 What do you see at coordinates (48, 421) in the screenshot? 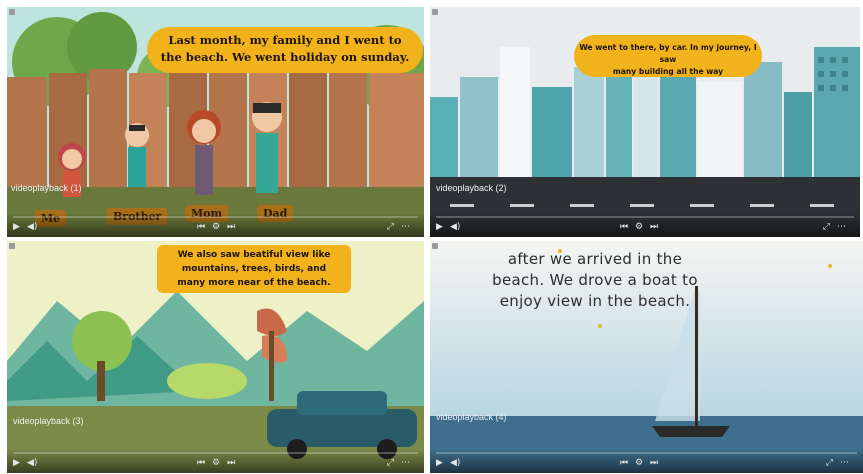
I see `playback-title: videoplayback (3)` at bounding box center [48, 421].